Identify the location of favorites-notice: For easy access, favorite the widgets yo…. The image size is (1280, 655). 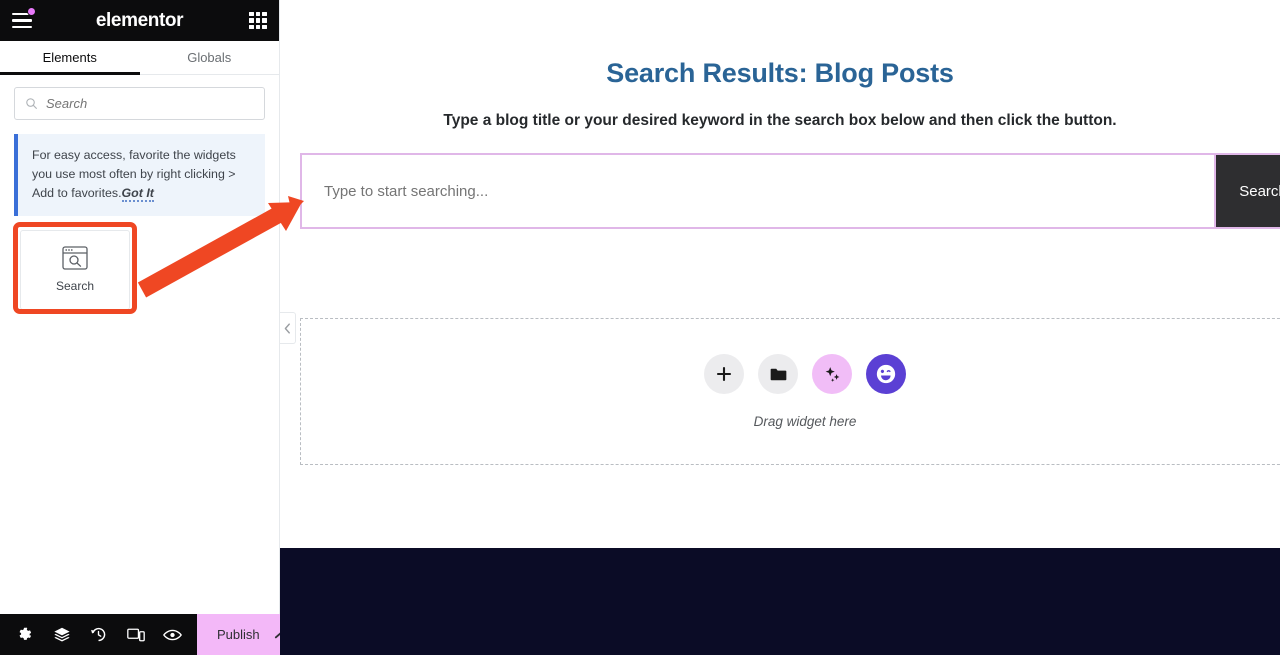
(139, 175).